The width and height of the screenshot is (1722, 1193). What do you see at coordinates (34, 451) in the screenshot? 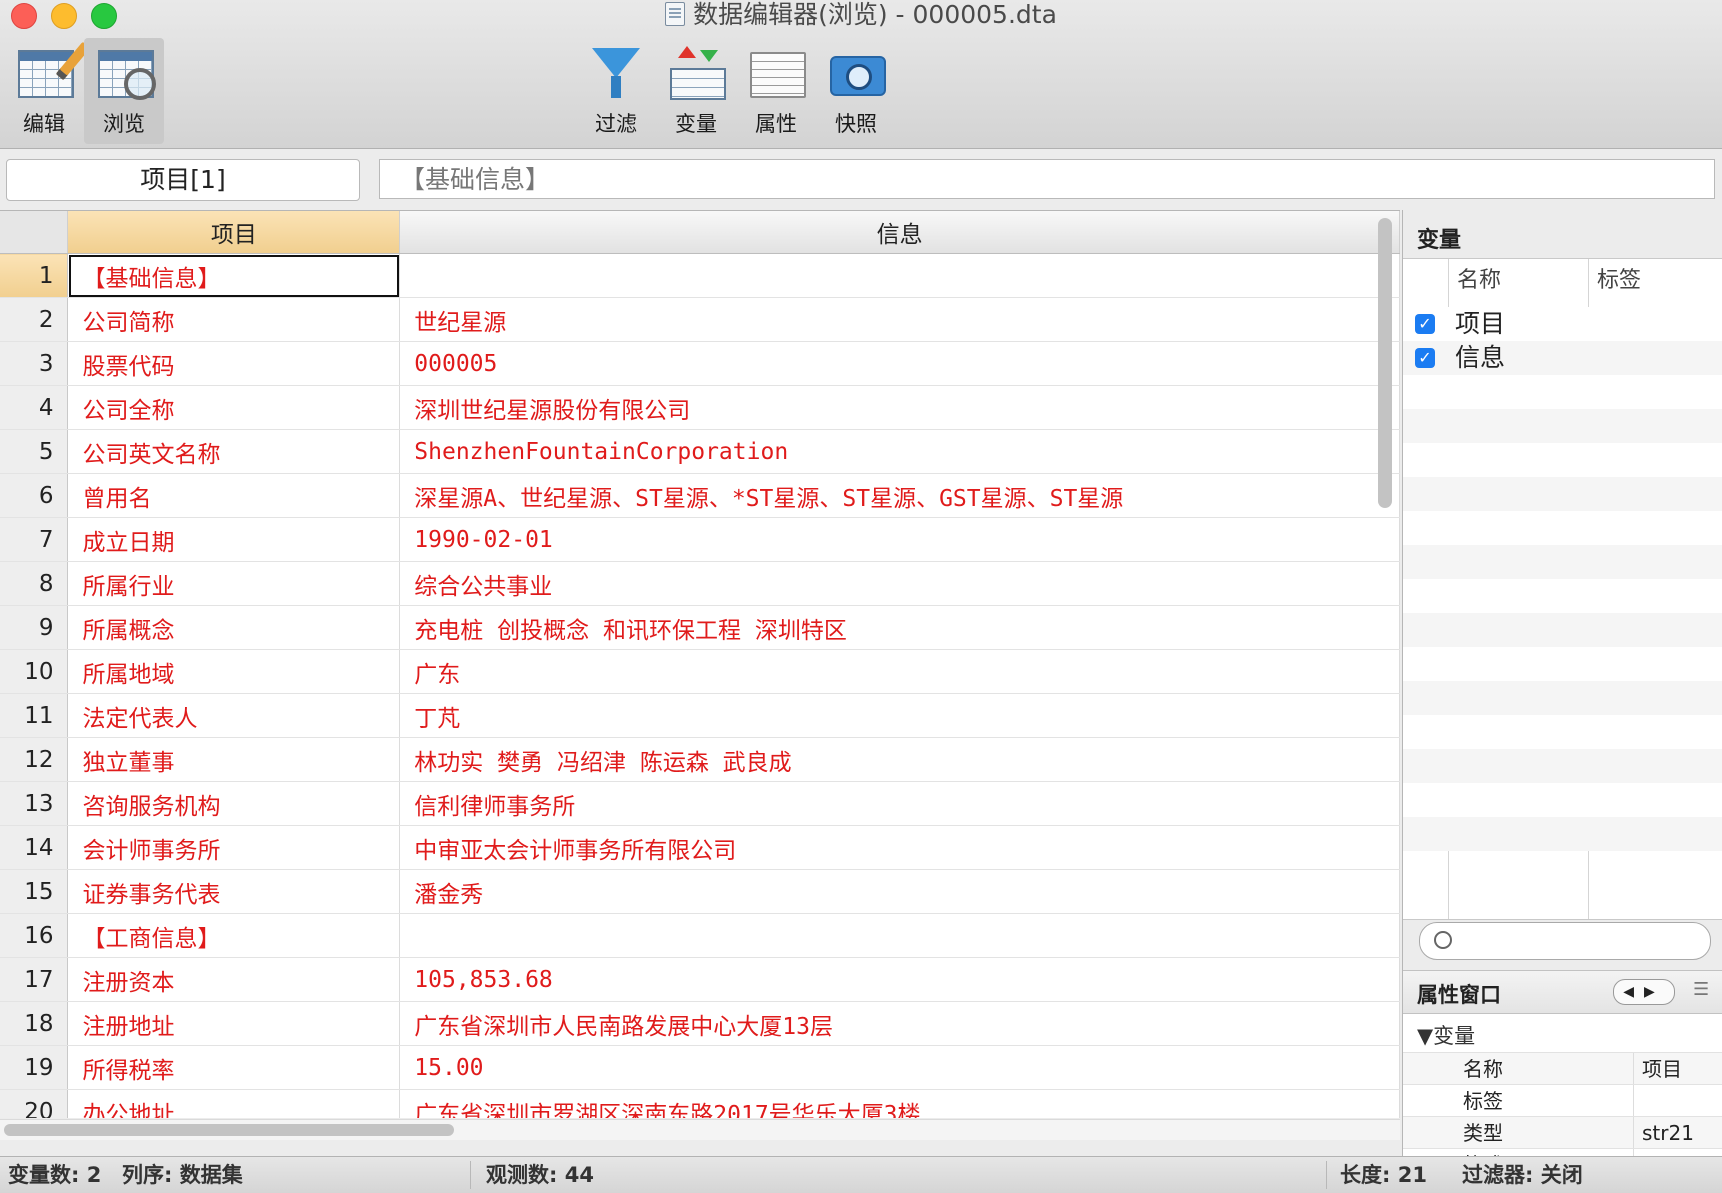
I see `row-number: 5` at bounding box center [34, 451].